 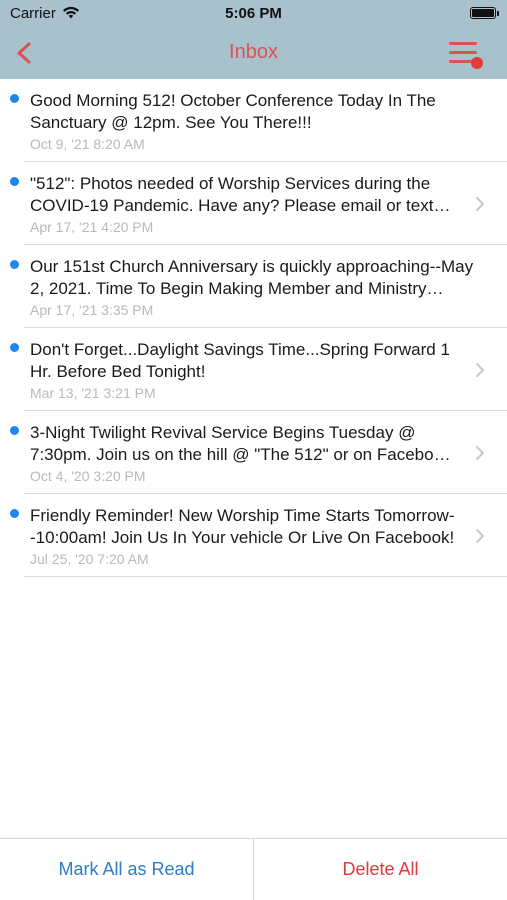 I want to click on footer-toolbar: Mark All as Read Delete All, so click(x=253, y=869).